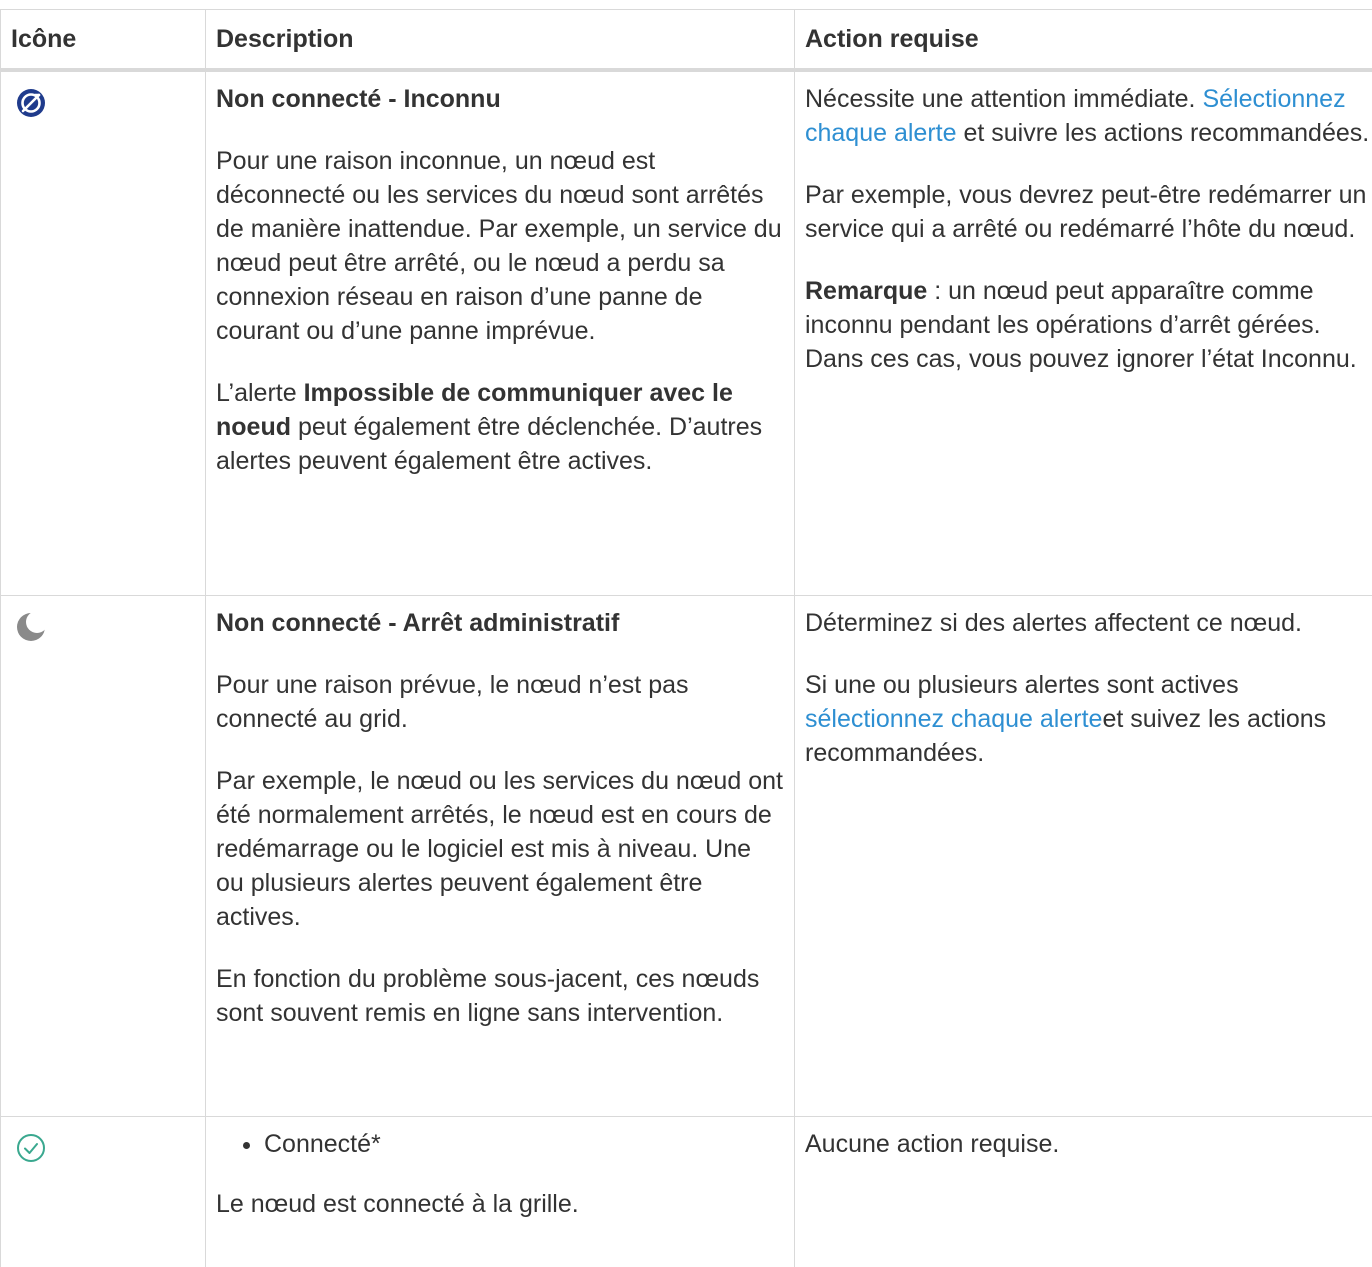 This screenshot has width=1372, height=1267. Describe the element at coordinates (31, 627) in the screenshot. I see `moon-icon` at that location.